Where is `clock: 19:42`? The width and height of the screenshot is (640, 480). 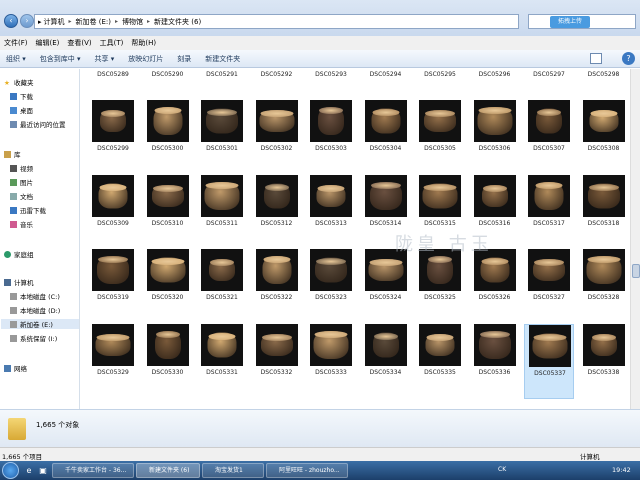
clock: 19:42 is located at coordinates (621, 470).